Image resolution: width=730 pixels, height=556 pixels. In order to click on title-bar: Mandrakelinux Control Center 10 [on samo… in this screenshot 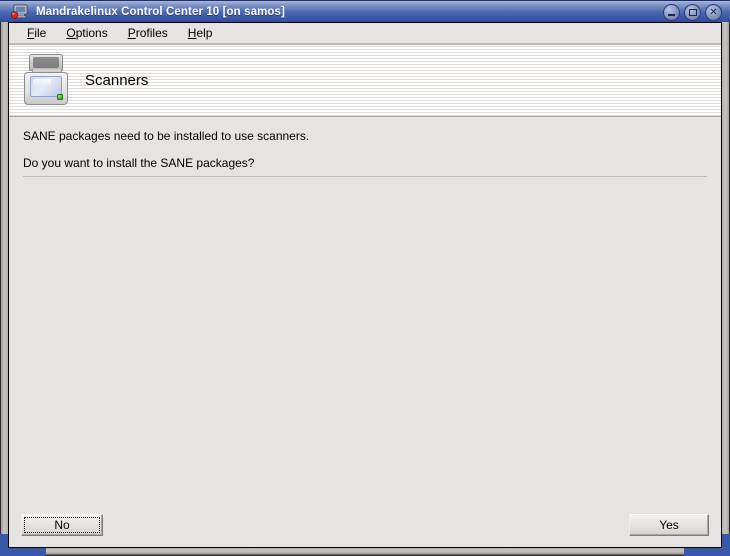, I will do `click(365, 11)`.